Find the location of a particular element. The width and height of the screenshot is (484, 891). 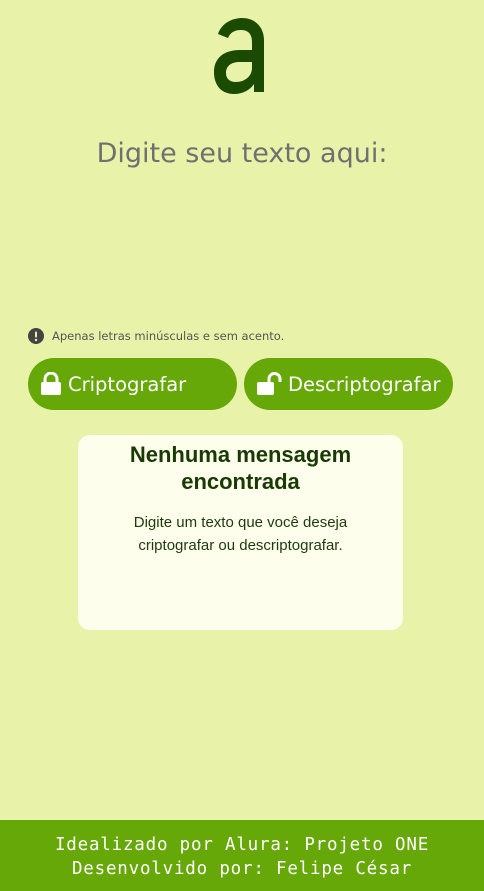

lock-icon is located at coordinates (51, 383).